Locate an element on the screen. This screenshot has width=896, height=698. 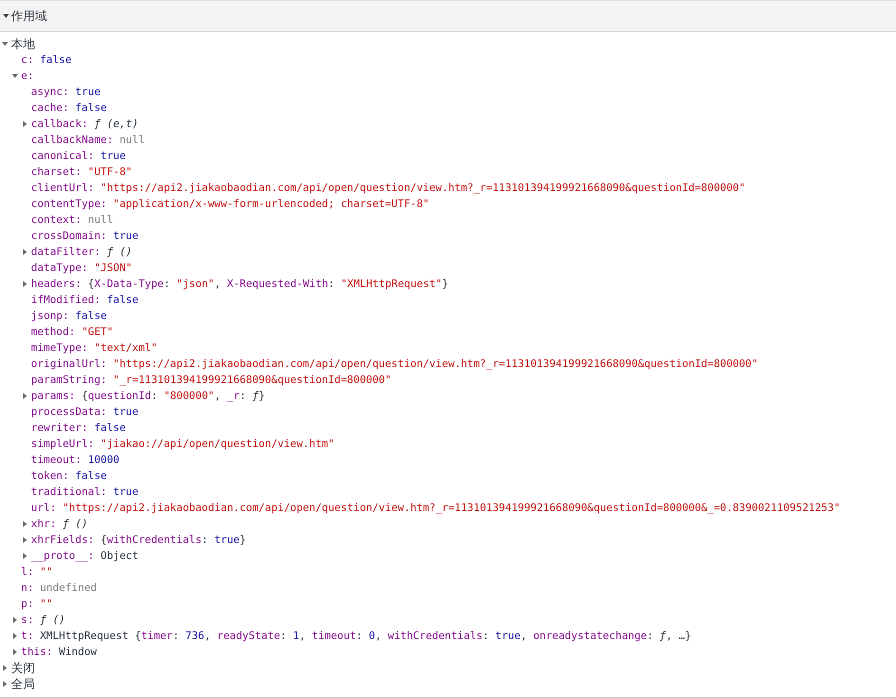
property-name: clientUrl: is located at coordinates (62, 188).